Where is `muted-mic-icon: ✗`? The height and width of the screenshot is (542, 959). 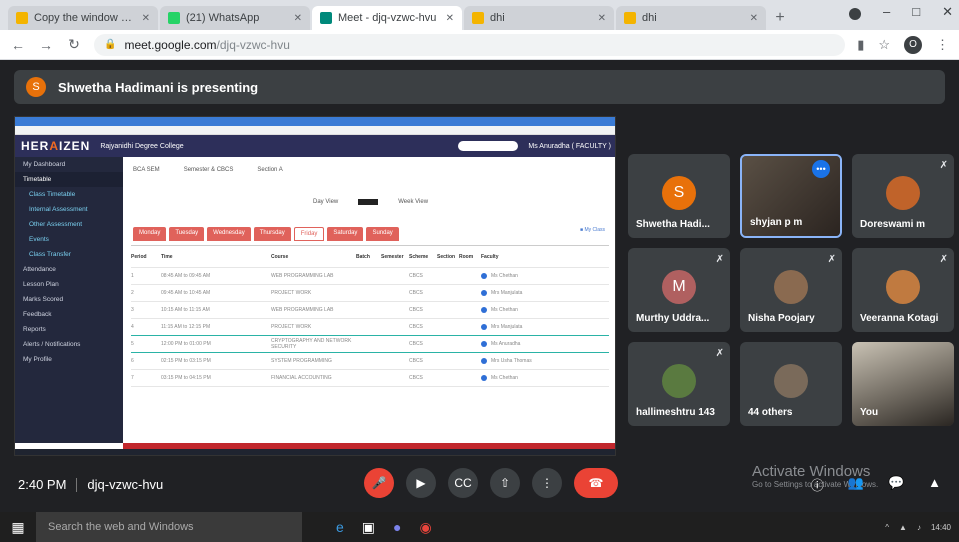 muted-mic-icon: ✗ is located at coordinates (943, 259).